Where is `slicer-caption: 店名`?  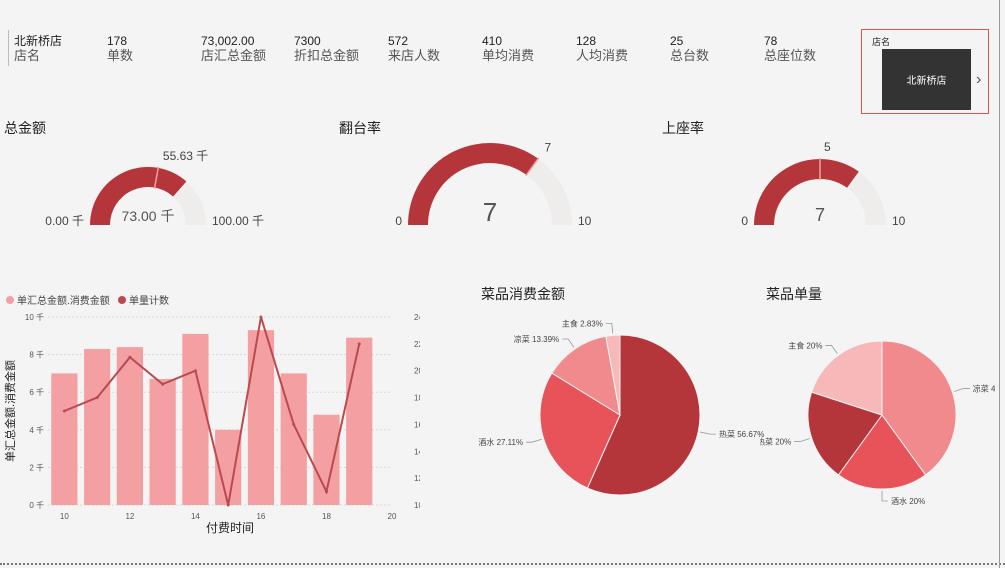 slicer-caption: 店名 is located at coordinates (881, 42).